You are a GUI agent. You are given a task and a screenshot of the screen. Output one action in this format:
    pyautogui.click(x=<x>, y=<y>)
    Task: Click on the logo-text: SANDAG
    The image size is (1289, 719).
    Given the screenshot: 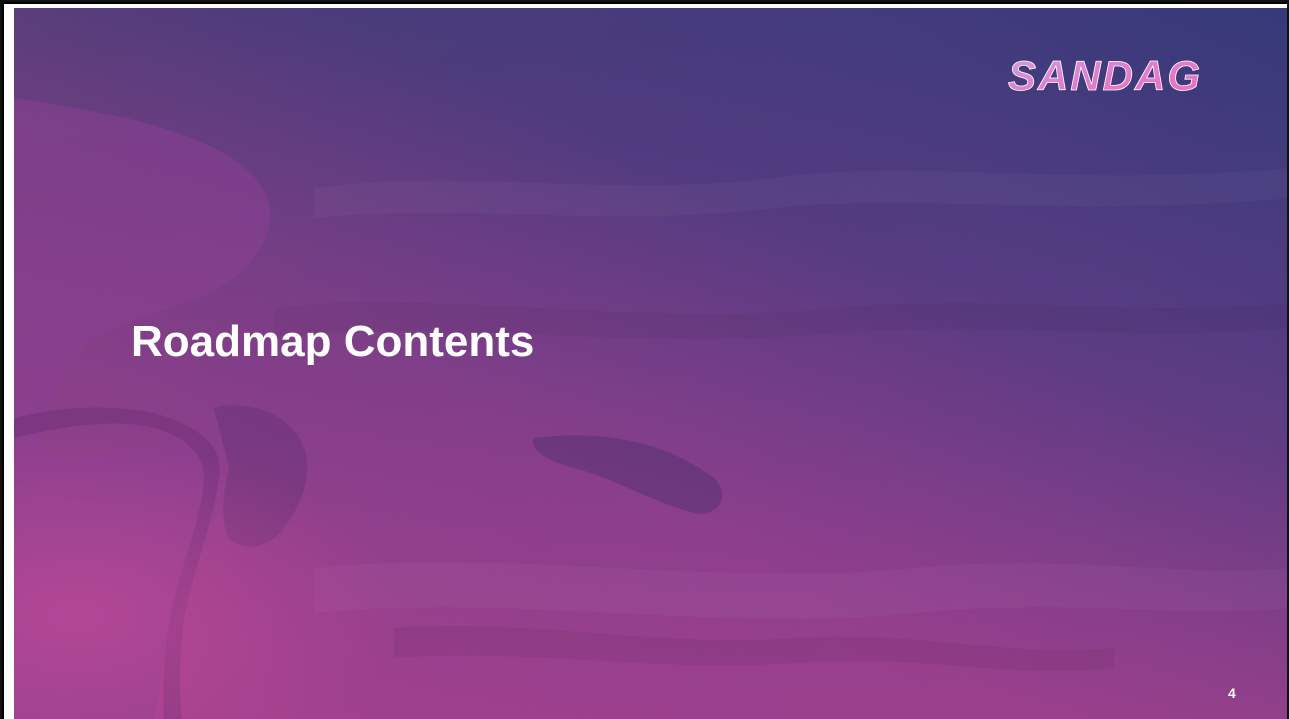 What is the action you would take?
    pyautogui.click(x=1105, y=75)
    